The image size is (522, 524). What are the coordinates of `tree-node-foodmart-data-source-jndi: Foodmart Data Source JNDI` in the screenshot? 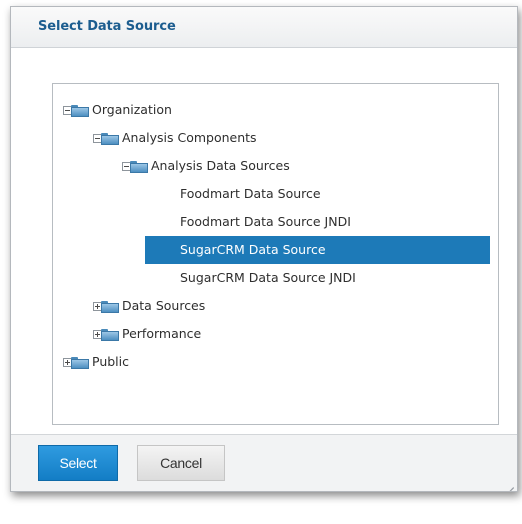 It's located at (265, 222).